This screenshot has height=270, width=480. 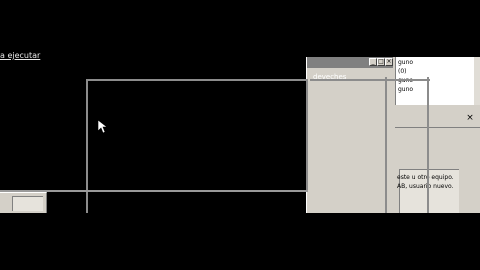 What do you see at coordinates (240, 18) in the screenshot?
I see `letterbox-top` at bounding box center [240, 18].